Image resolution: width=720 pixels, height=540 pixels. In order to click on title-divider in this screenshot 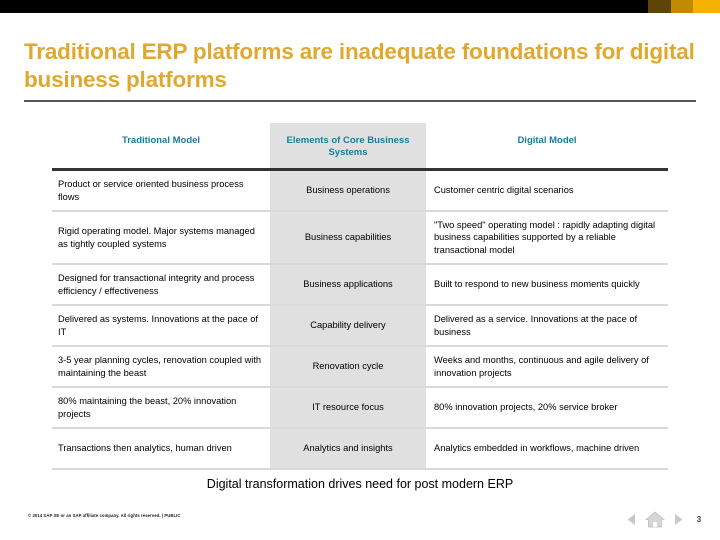, I will do `click(360, 101)`.